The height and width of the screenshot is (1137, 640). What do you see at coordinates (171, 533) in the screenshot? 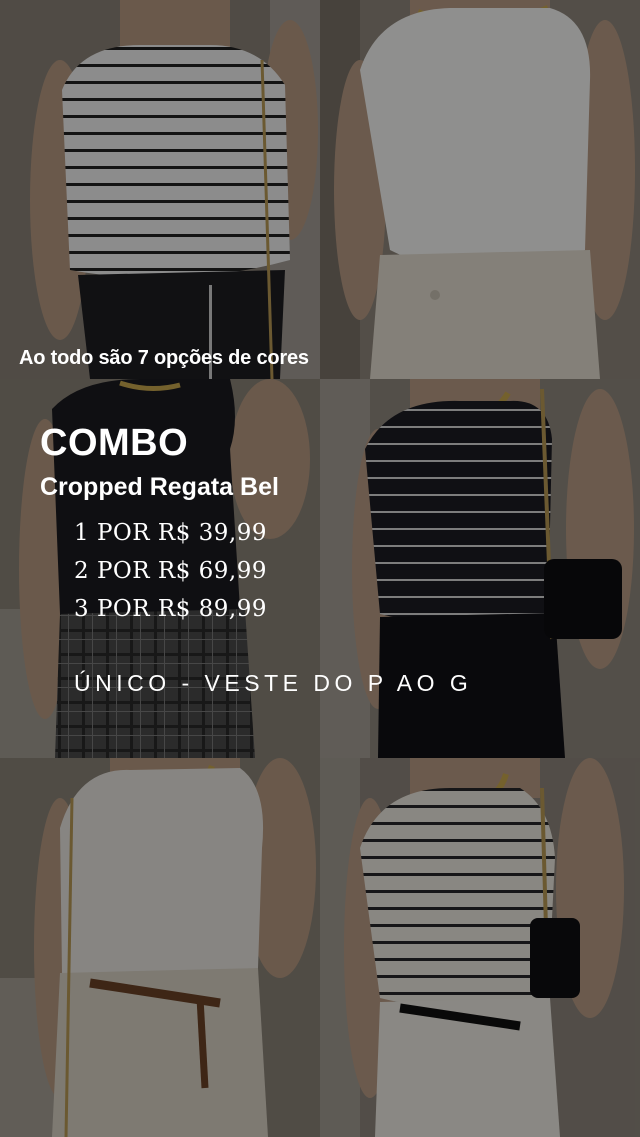
I see `price-option-1: 1 POR R$ 39,99` at bounding box center [171, 533].